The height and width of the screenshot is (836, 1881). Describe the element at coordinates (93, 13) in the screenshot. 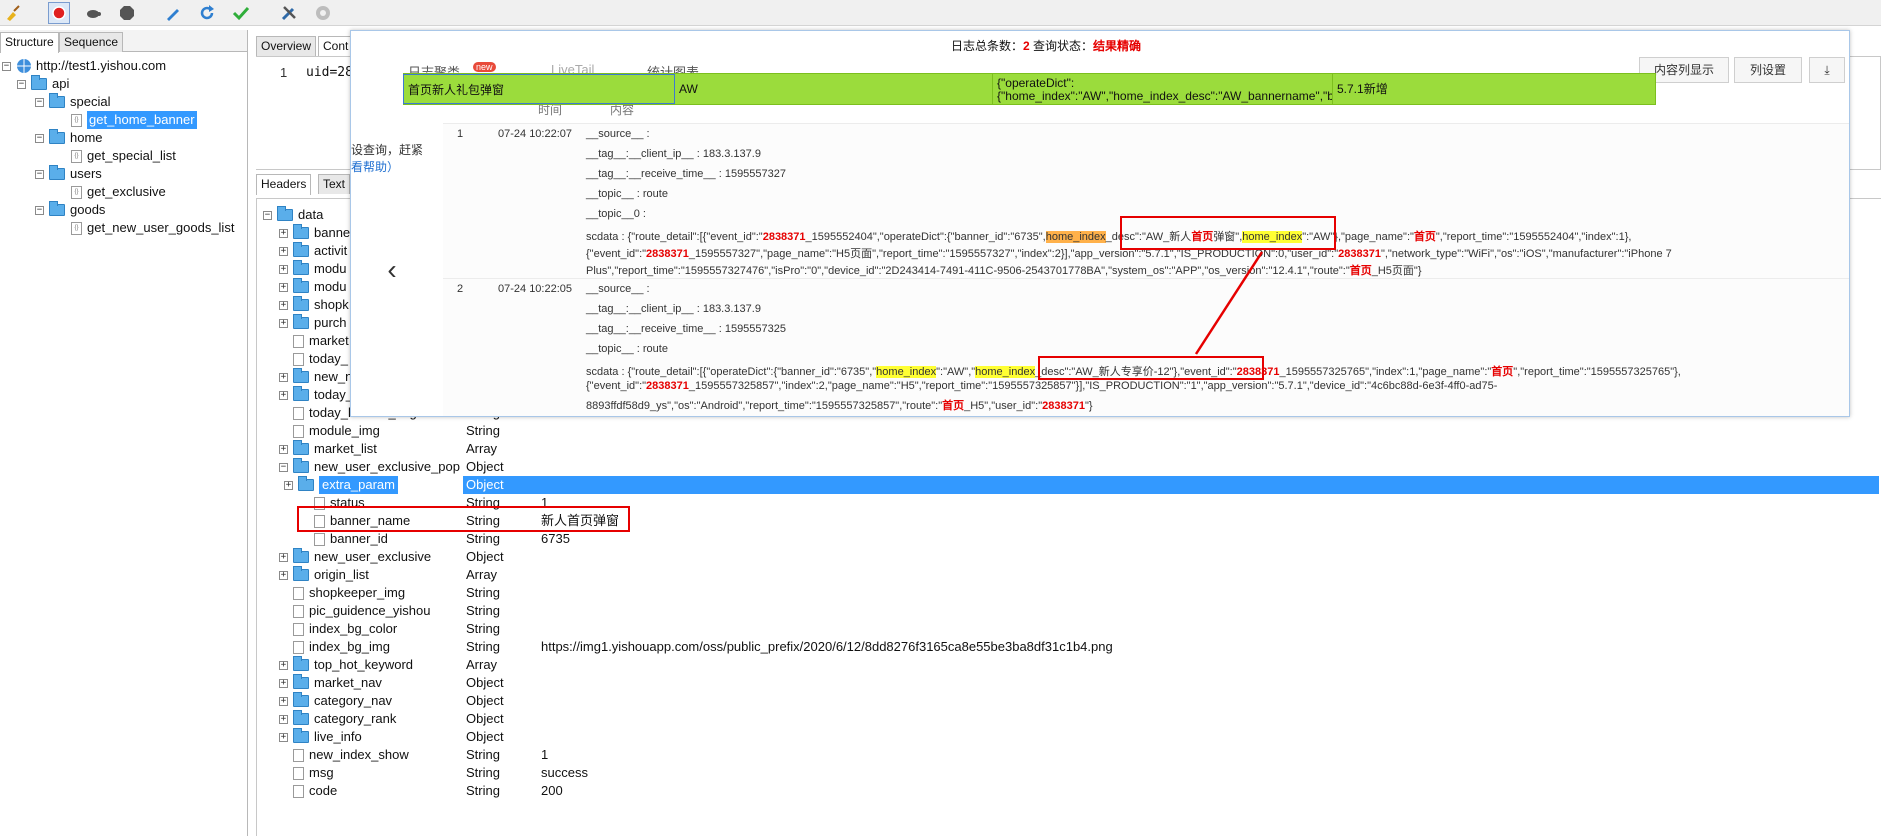

I see `turtle-icon` at that location.